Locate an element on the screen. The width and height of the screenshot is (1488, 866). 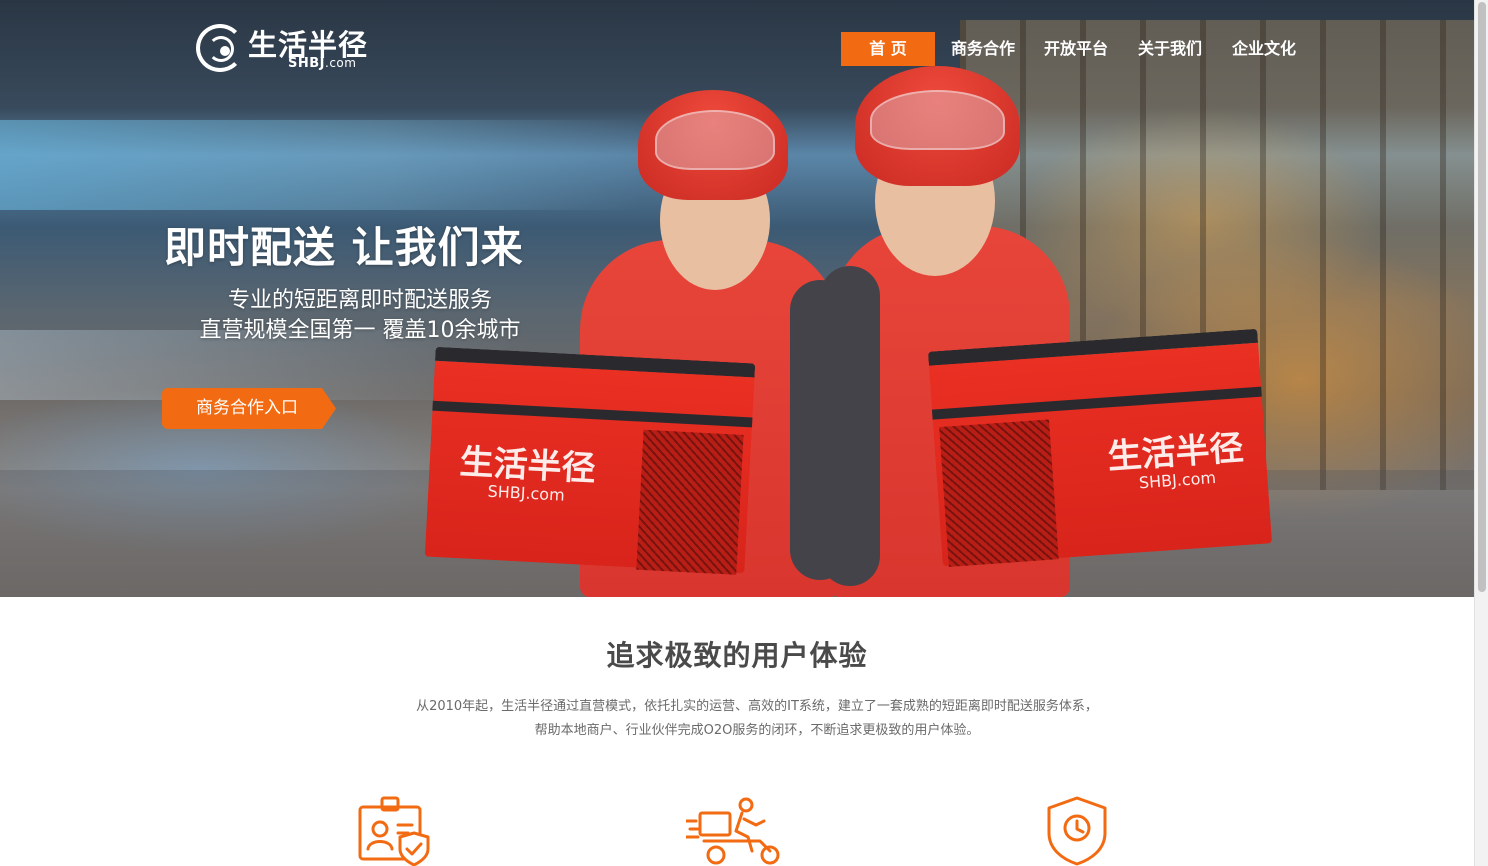
nav-item-business: 商务合作 is located at coordinates (983, 49).